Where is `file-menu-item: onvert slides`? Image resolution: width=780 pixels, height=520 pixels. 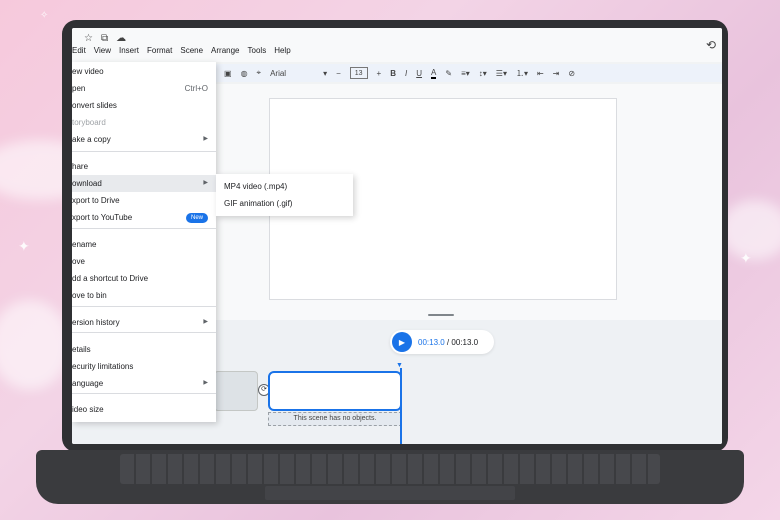 file-menu-item: onvert slides is located at coordinates (144, 105).